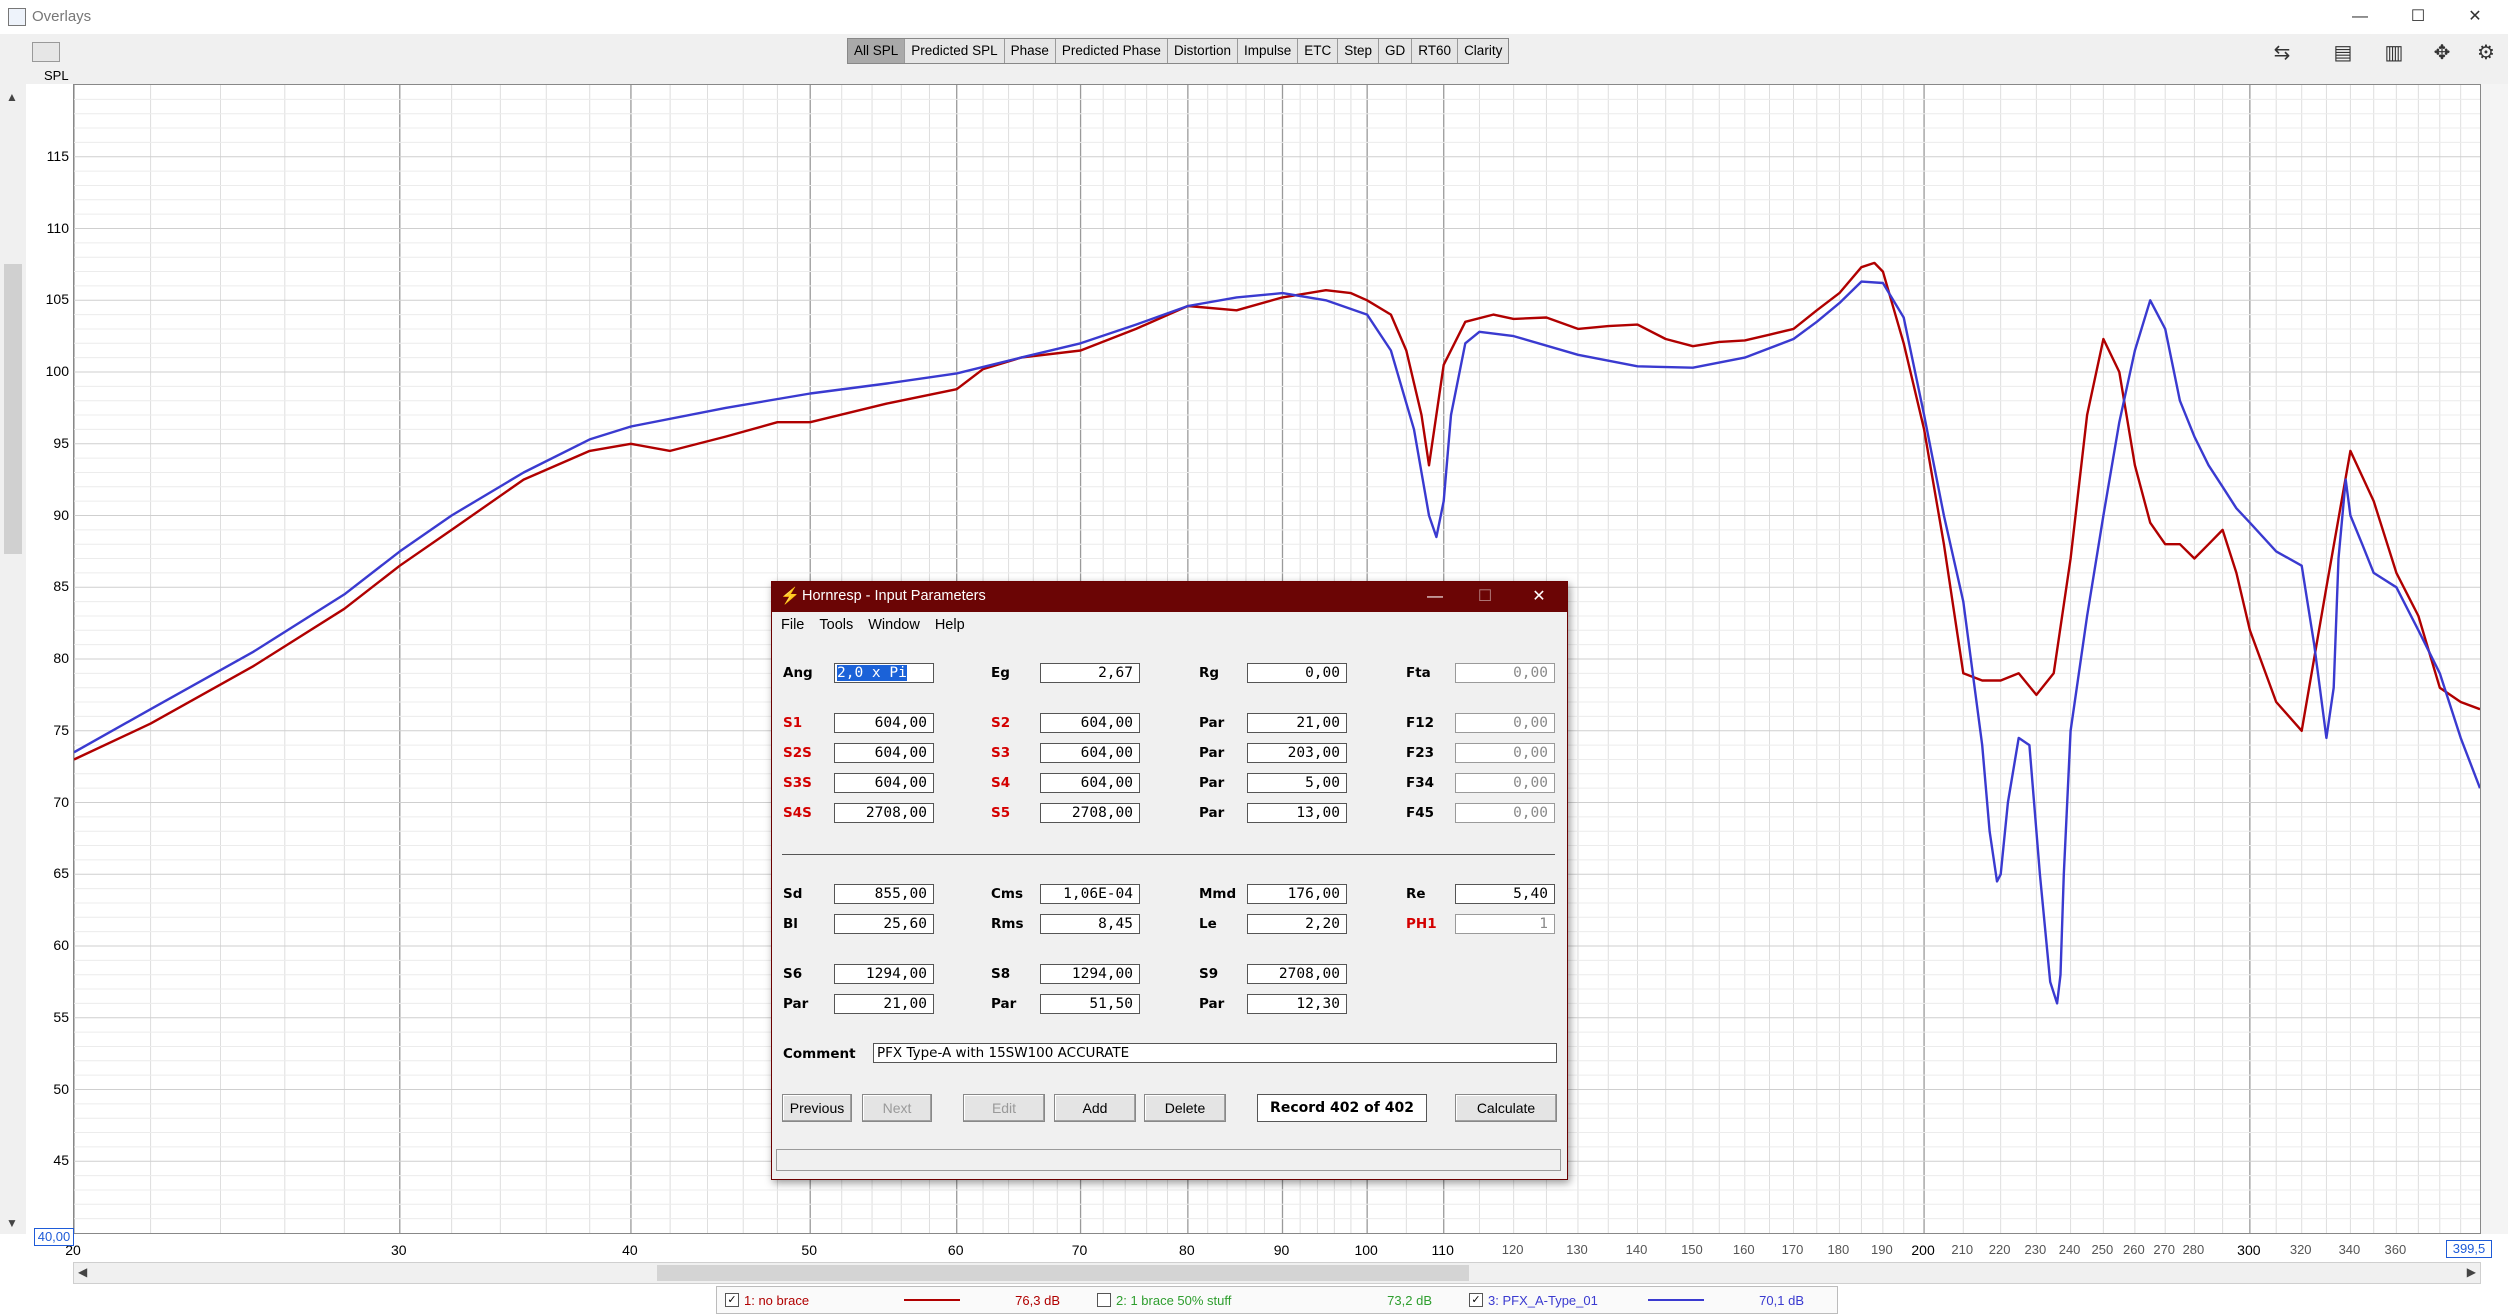 The height and width of the screenshot is (1316, 2508). What do you see at coordinates (884, 753) in the screenshot?
I see `param-s2s-field: 604,00` at bounding box center [884, 753].